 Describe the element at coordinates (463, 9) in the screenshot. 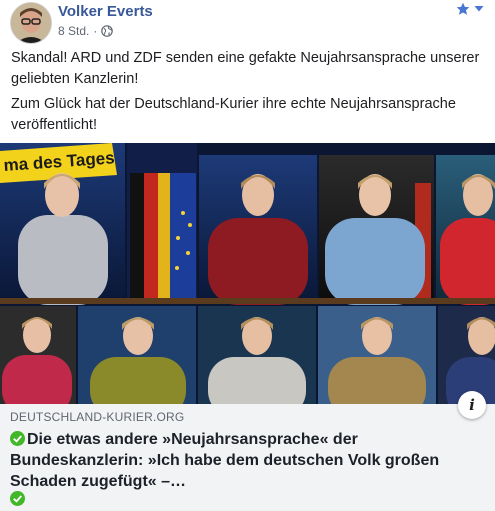

I see `star-icon` at that location.